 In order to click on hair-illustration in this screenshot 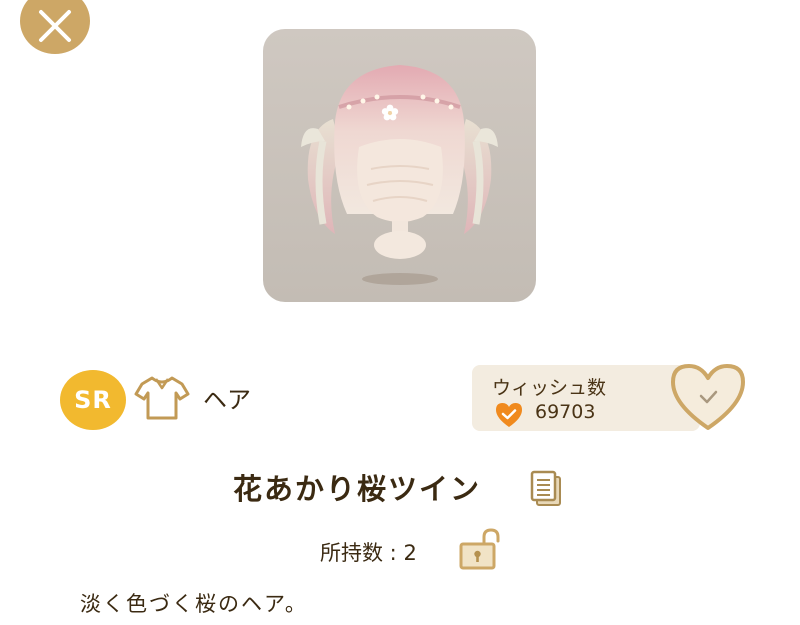, I will do `click(399, 175)`.